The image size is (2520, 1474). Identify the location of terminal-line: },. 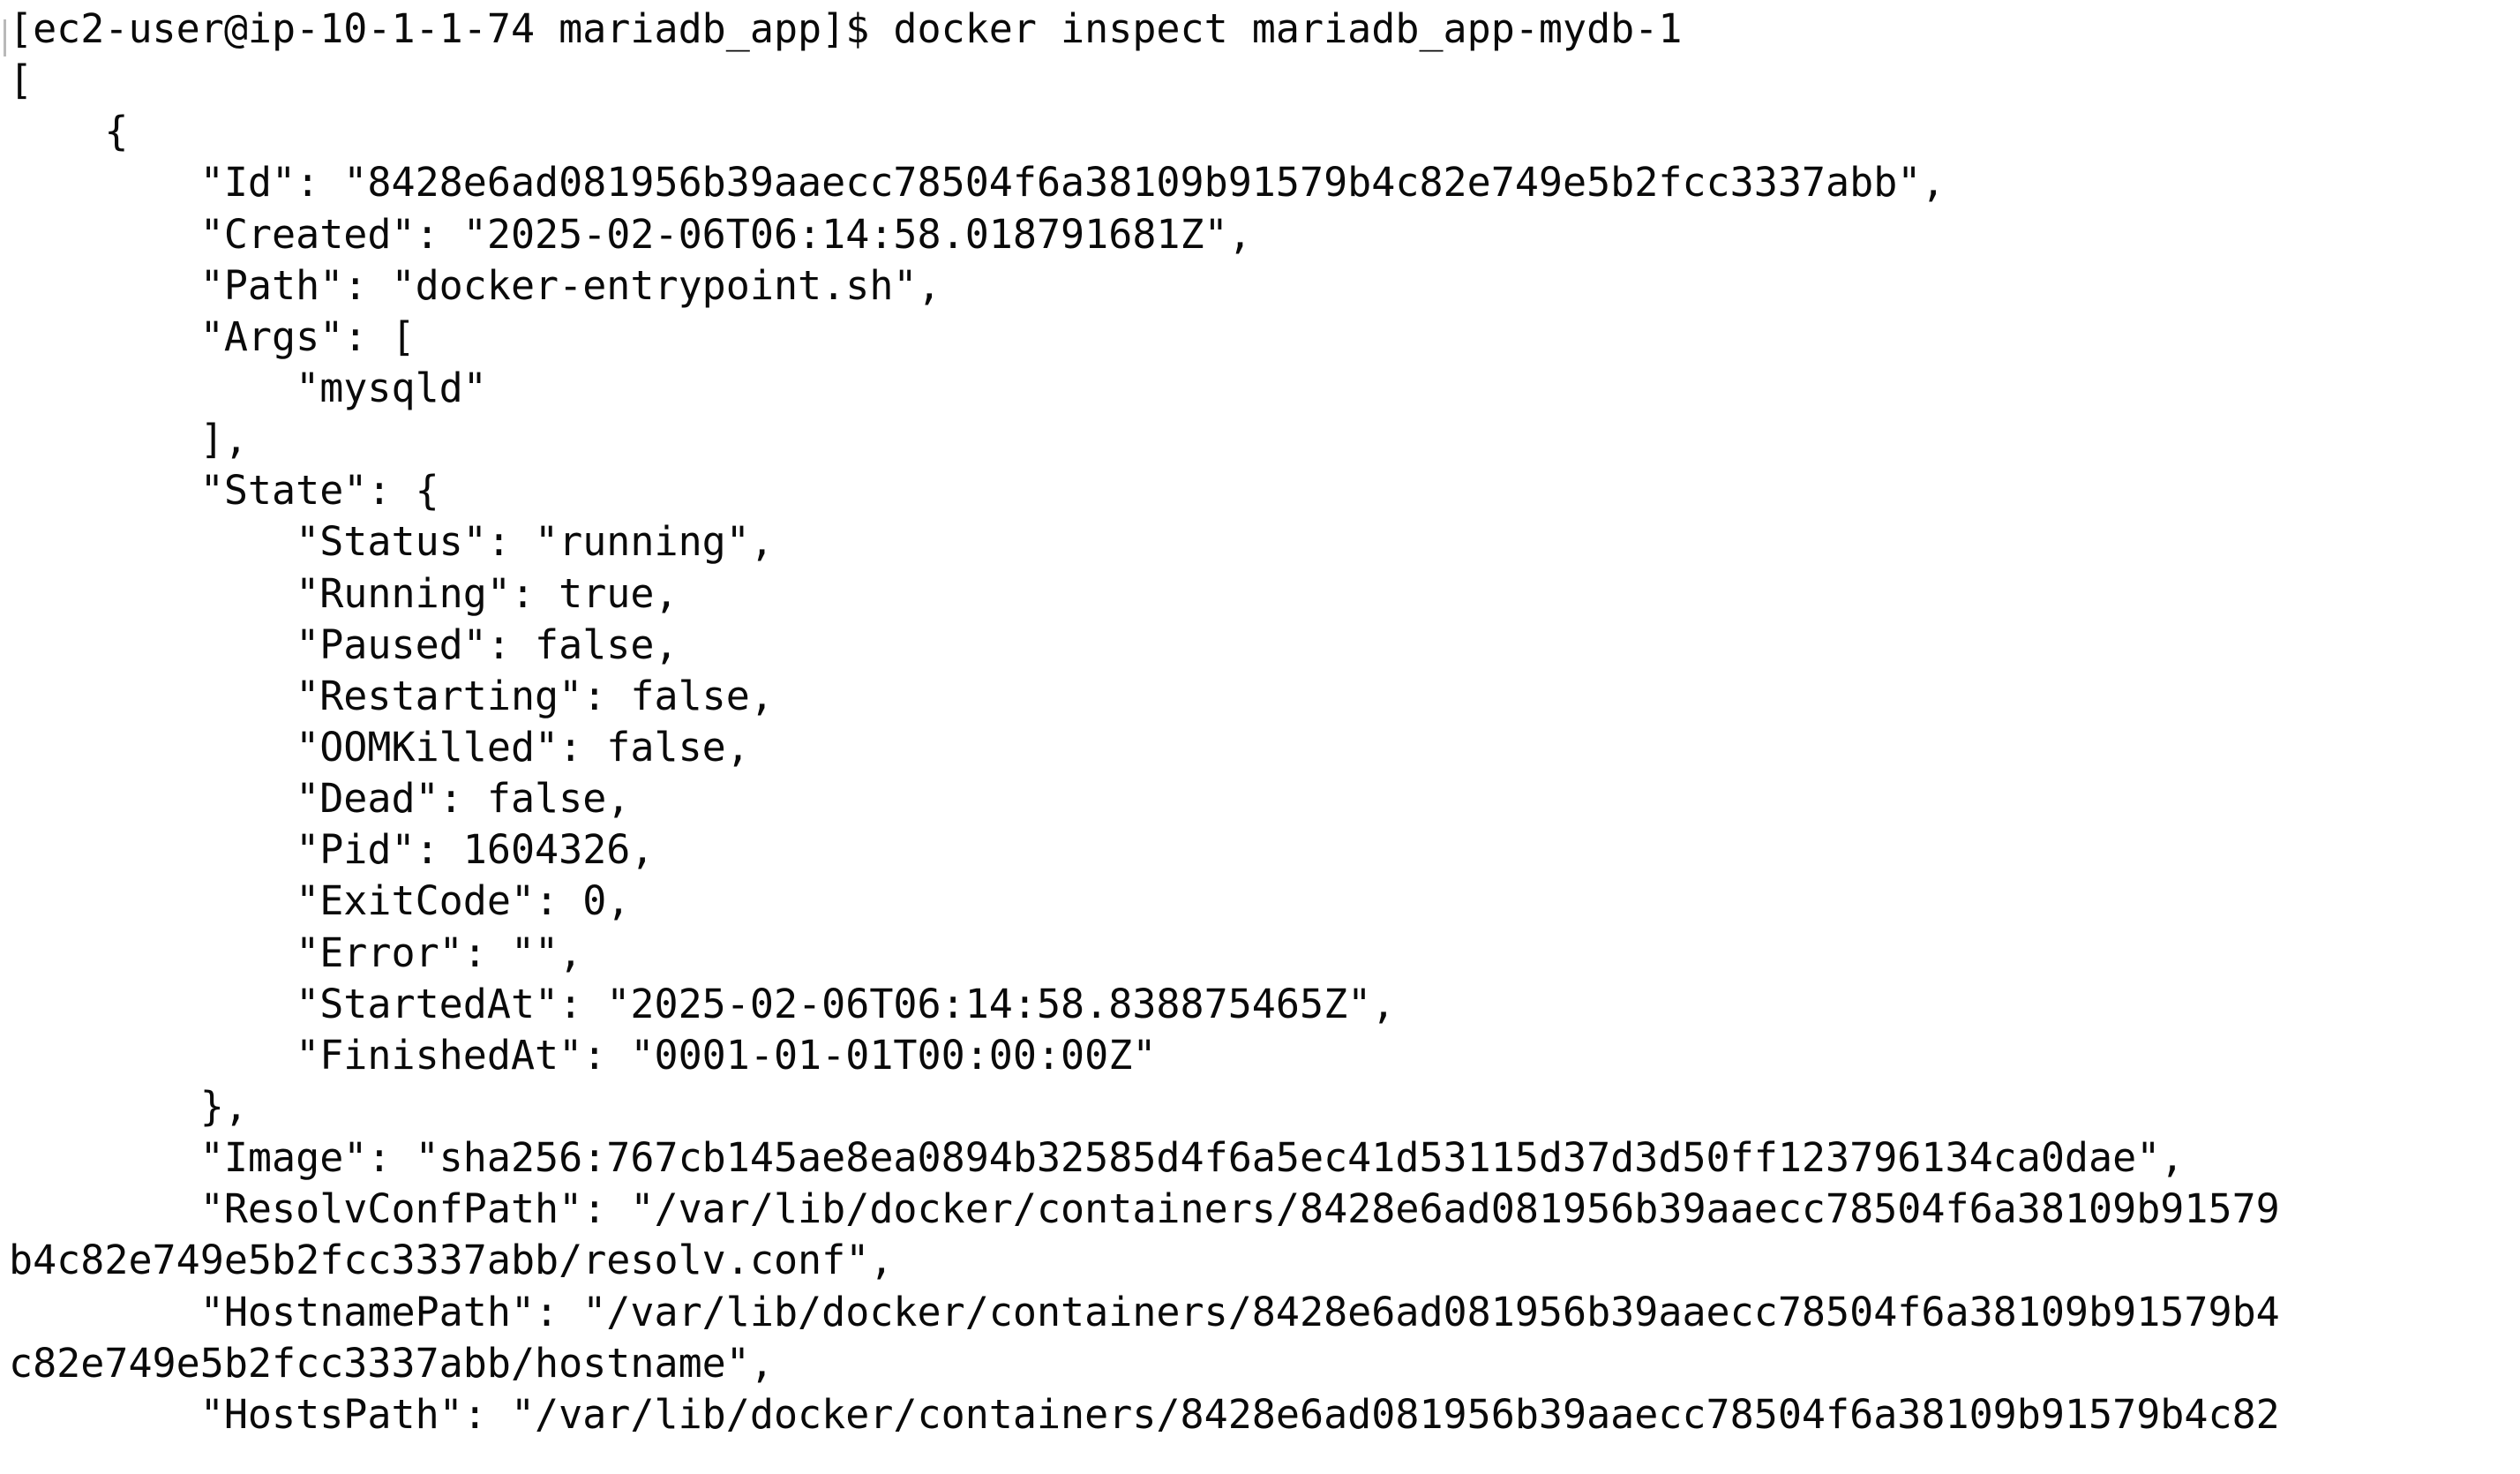
(128, 1106).